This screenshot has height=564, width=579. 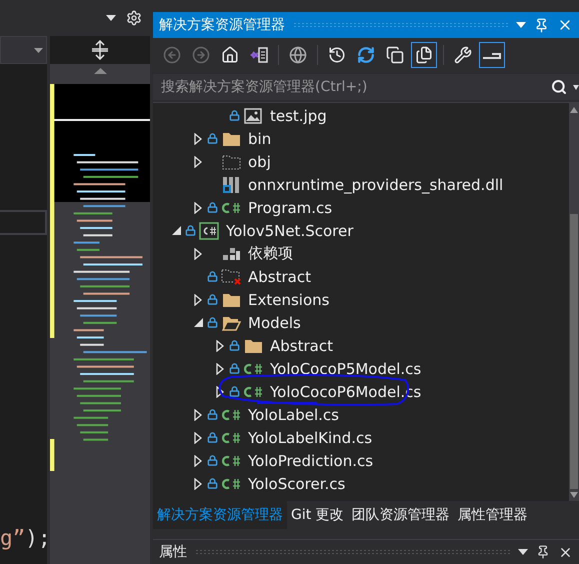 I want to click on tree-item-label: Yolov5Net.Scorer, so click(x=290, y=231).